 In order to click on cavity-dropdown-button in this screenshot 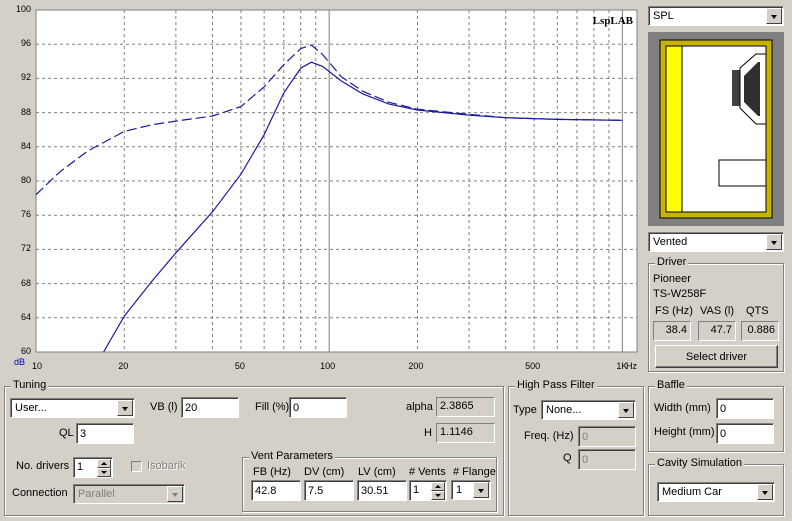, I will do `click(765, 492)`.